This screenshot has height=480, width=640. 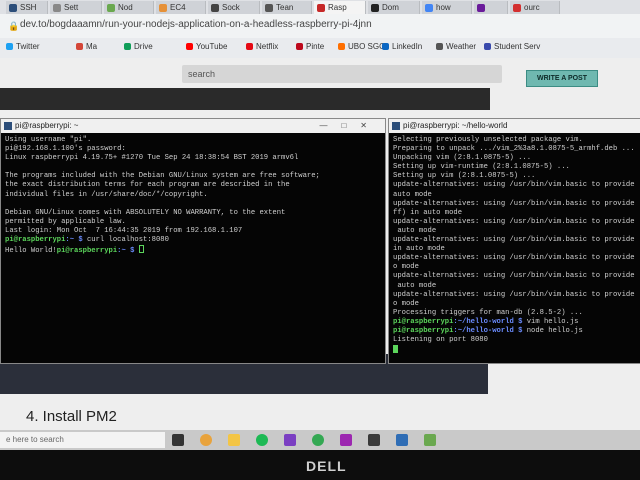 What do you see at coordinates (552, 330) in the screenshot?
I see `command-text: node hello.js` at bounding box center [552, 330].